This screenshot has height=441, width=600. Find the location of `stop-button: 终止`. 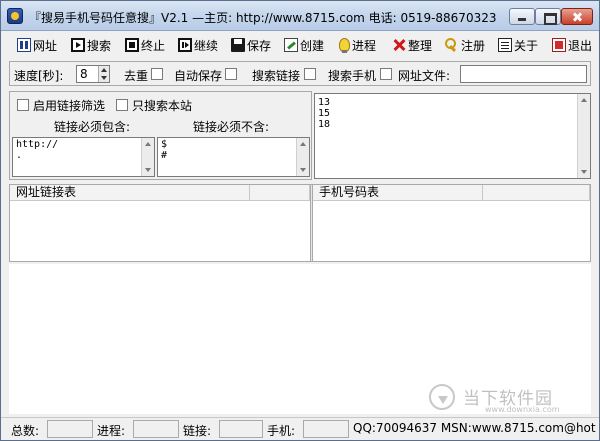

stop-button: 终止 is located at coordinates (145, 45).